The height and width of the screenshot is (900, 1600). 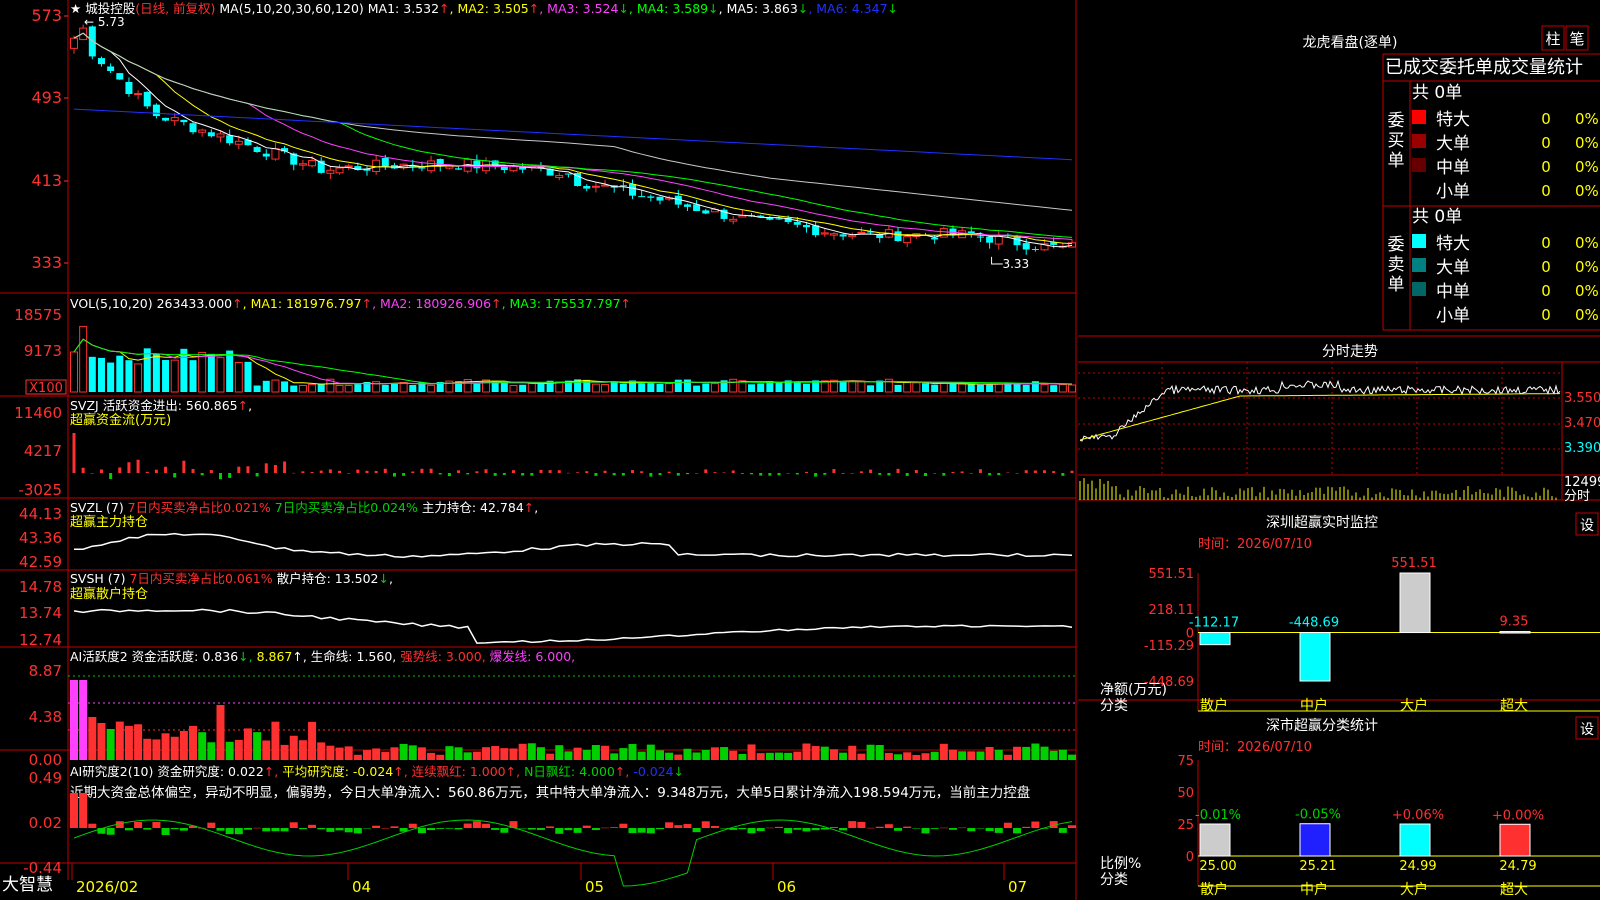 I want to click on tick-mode-label: 笔, so click(x=1576, y=39).